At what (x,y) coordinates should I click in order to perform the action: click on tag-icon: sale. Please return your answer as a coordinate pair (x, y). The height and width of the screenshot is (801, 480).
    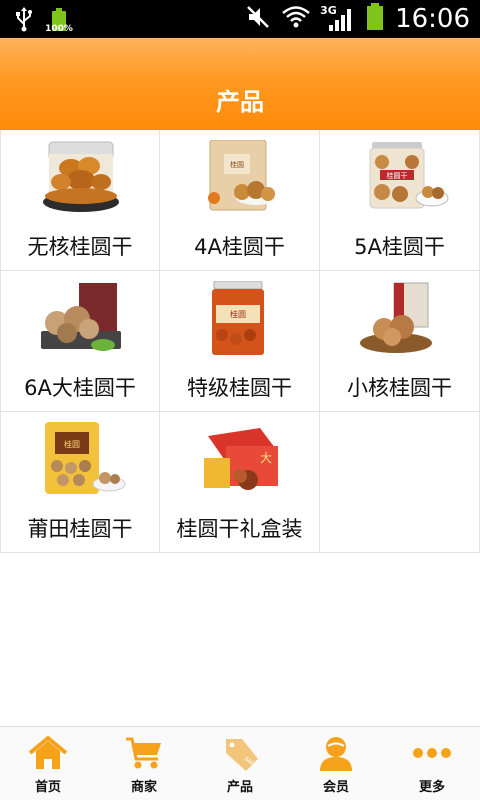
    Looking at the image, I should click on (242, 755).